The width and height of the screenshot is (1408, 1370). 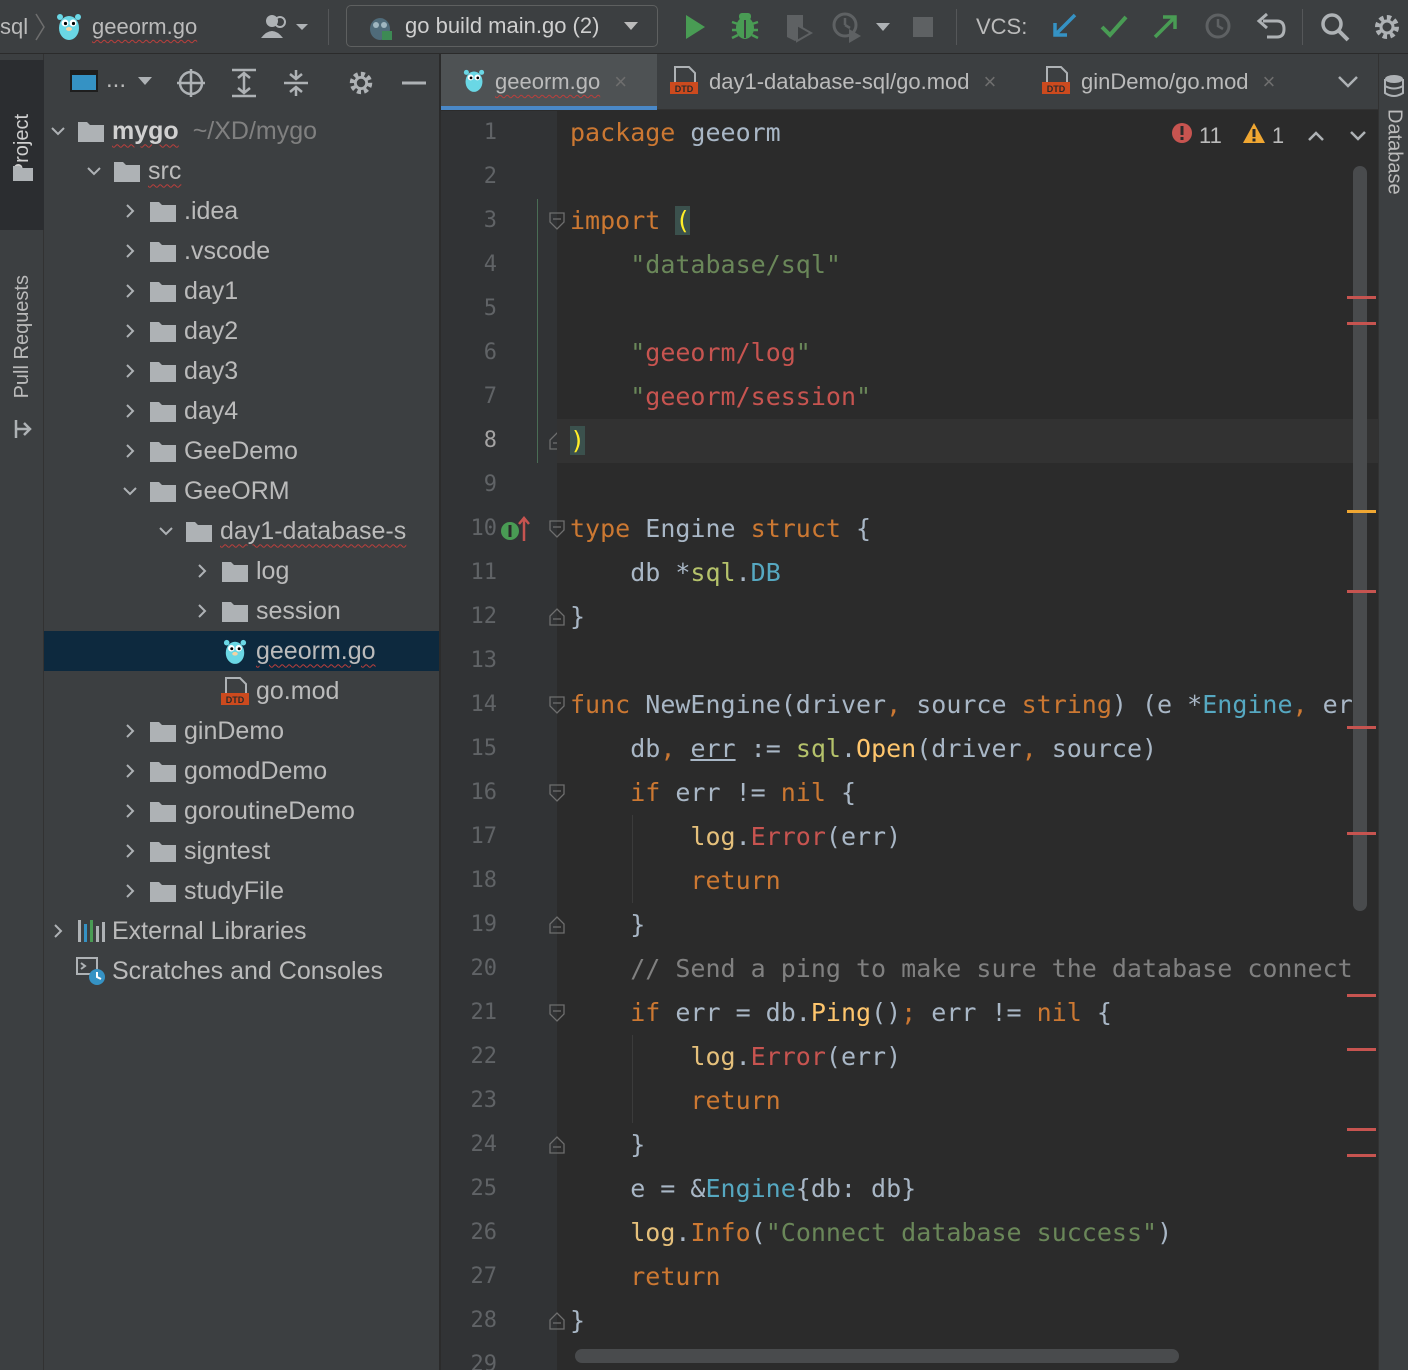 What do you see at coordinates (241, 691) in the screenshot?
I see `tree-item-go-mod: DTD go.mod` at bounding box center [241, 691].